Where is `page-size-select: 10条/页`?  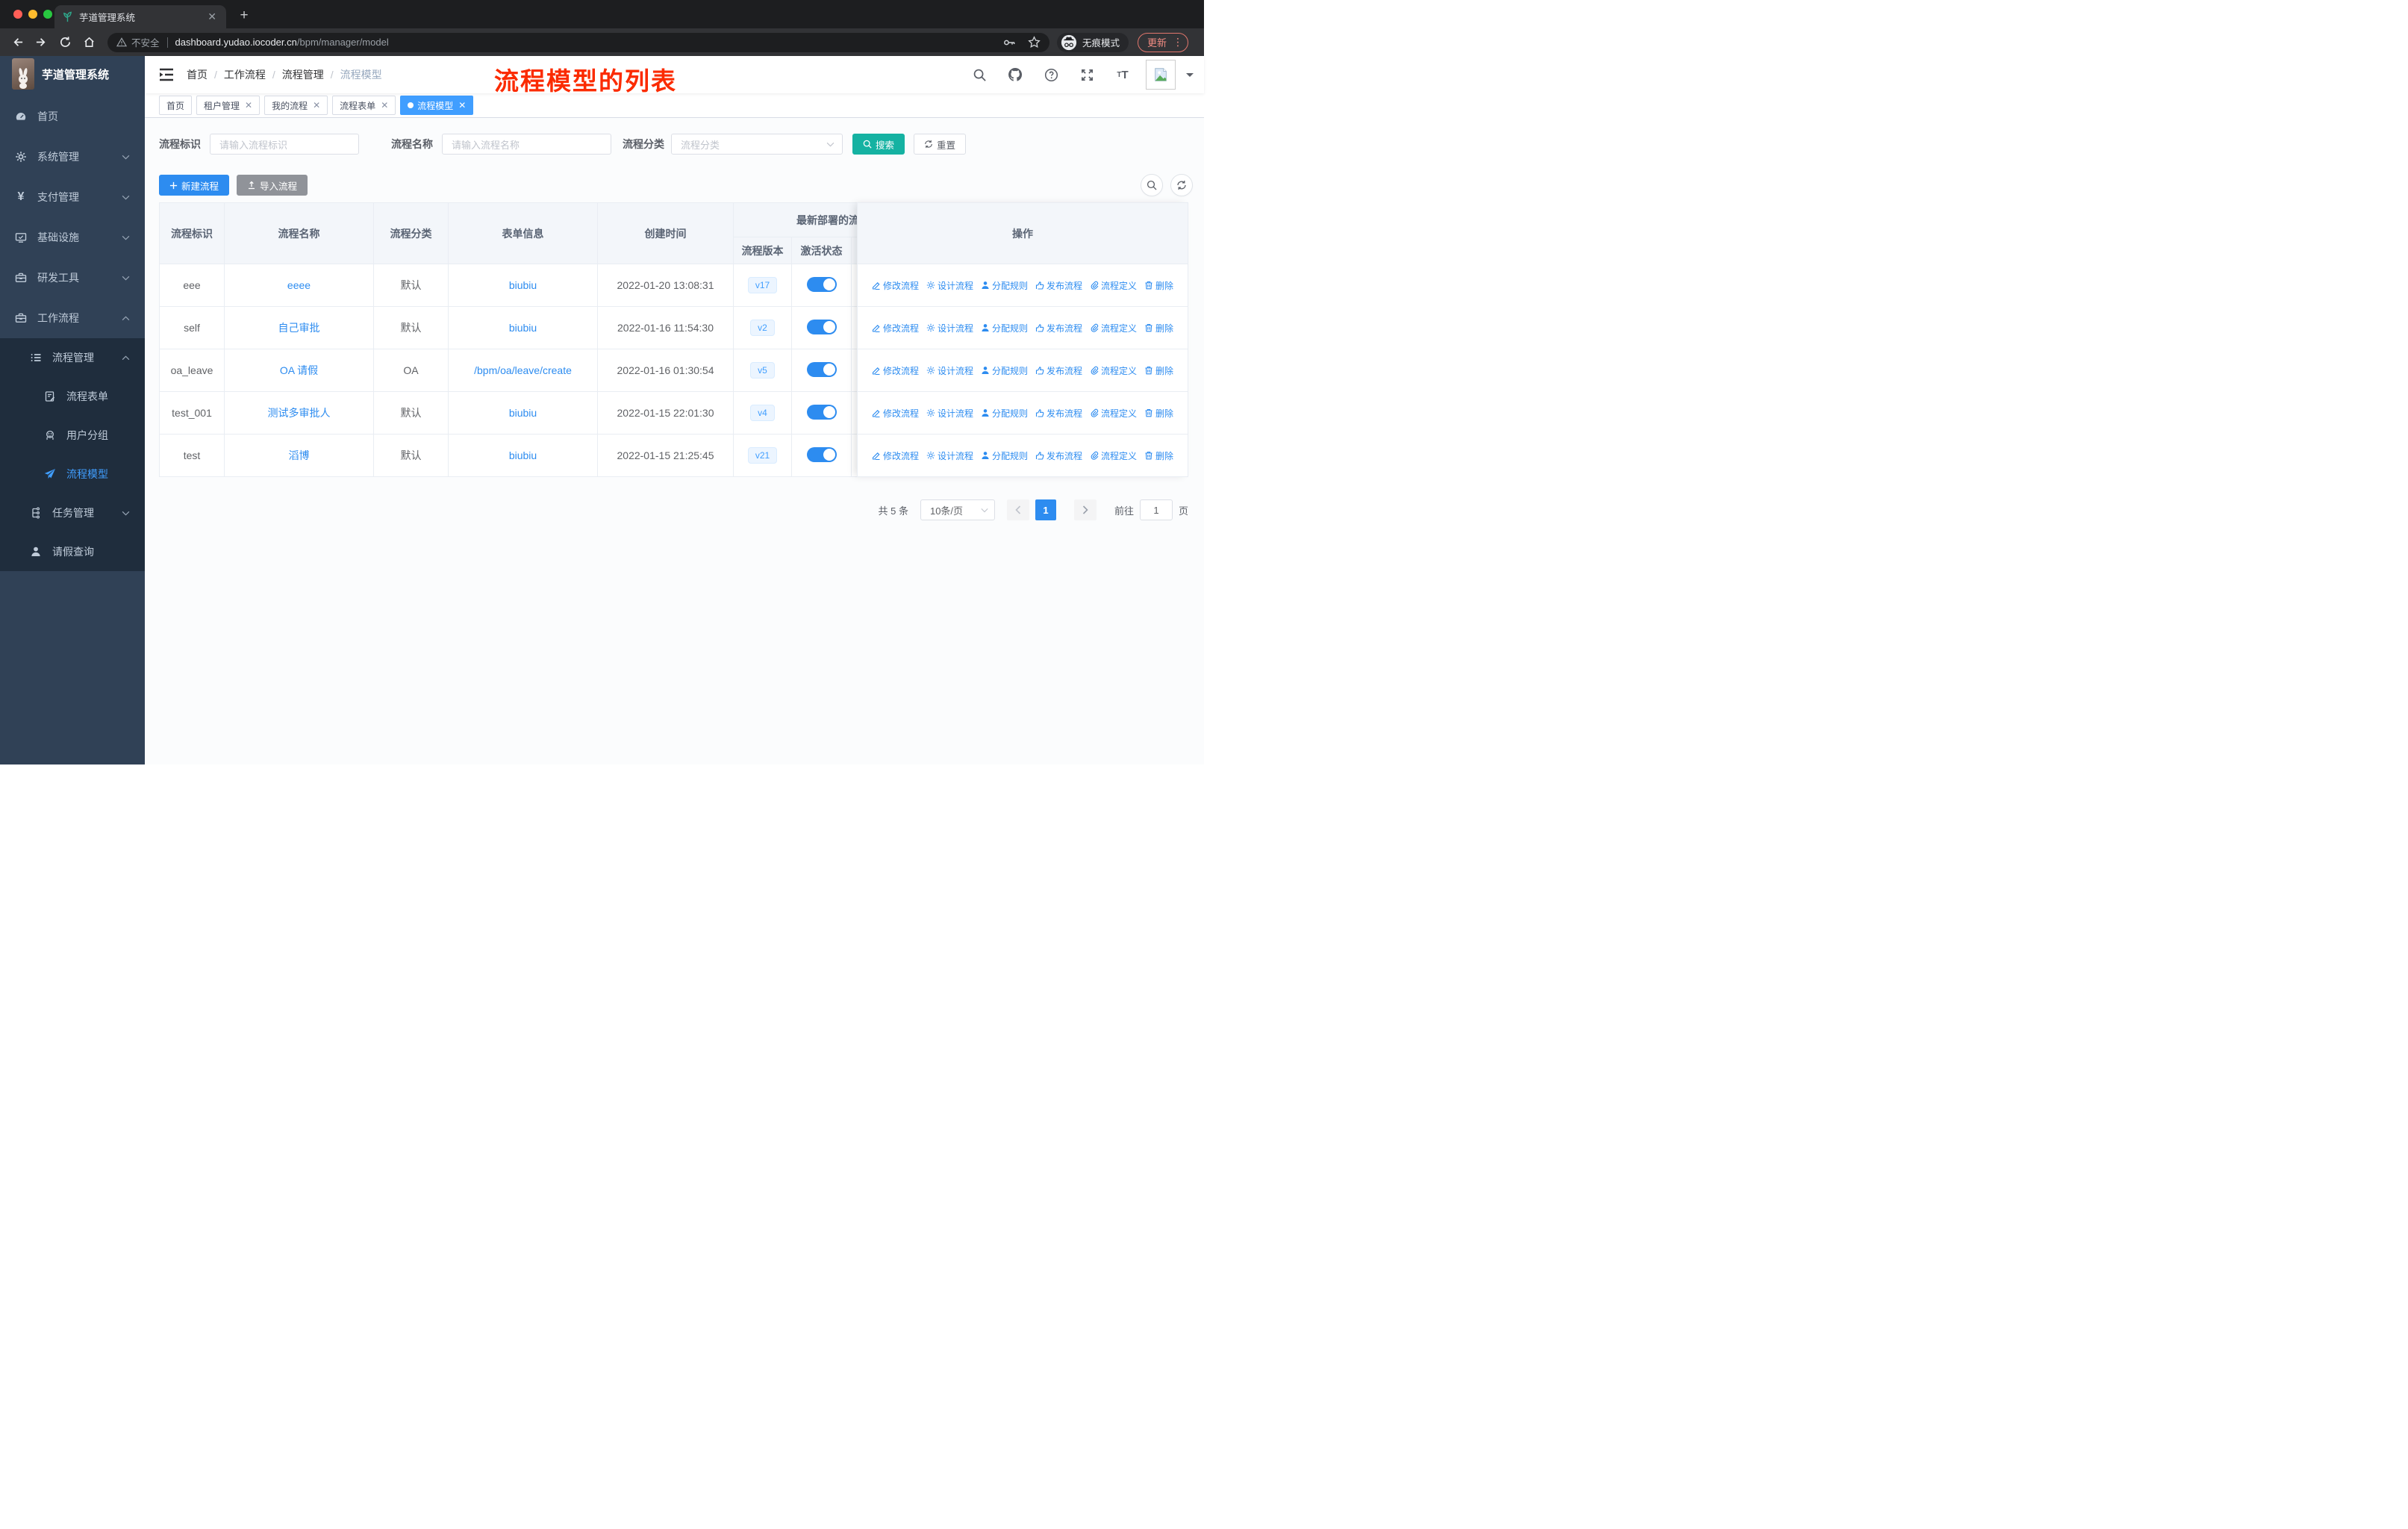 page-size-select: 10条/页 is located at coordinates (957, 509).